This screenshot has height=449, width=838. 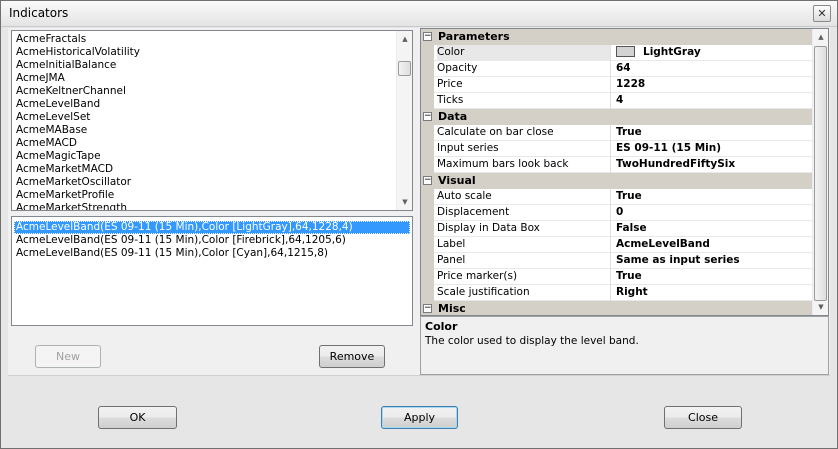 What do you see at coordinates (524, 245) in the screenshot?
I see `property-name: Label` at bounding box center [524, 245].